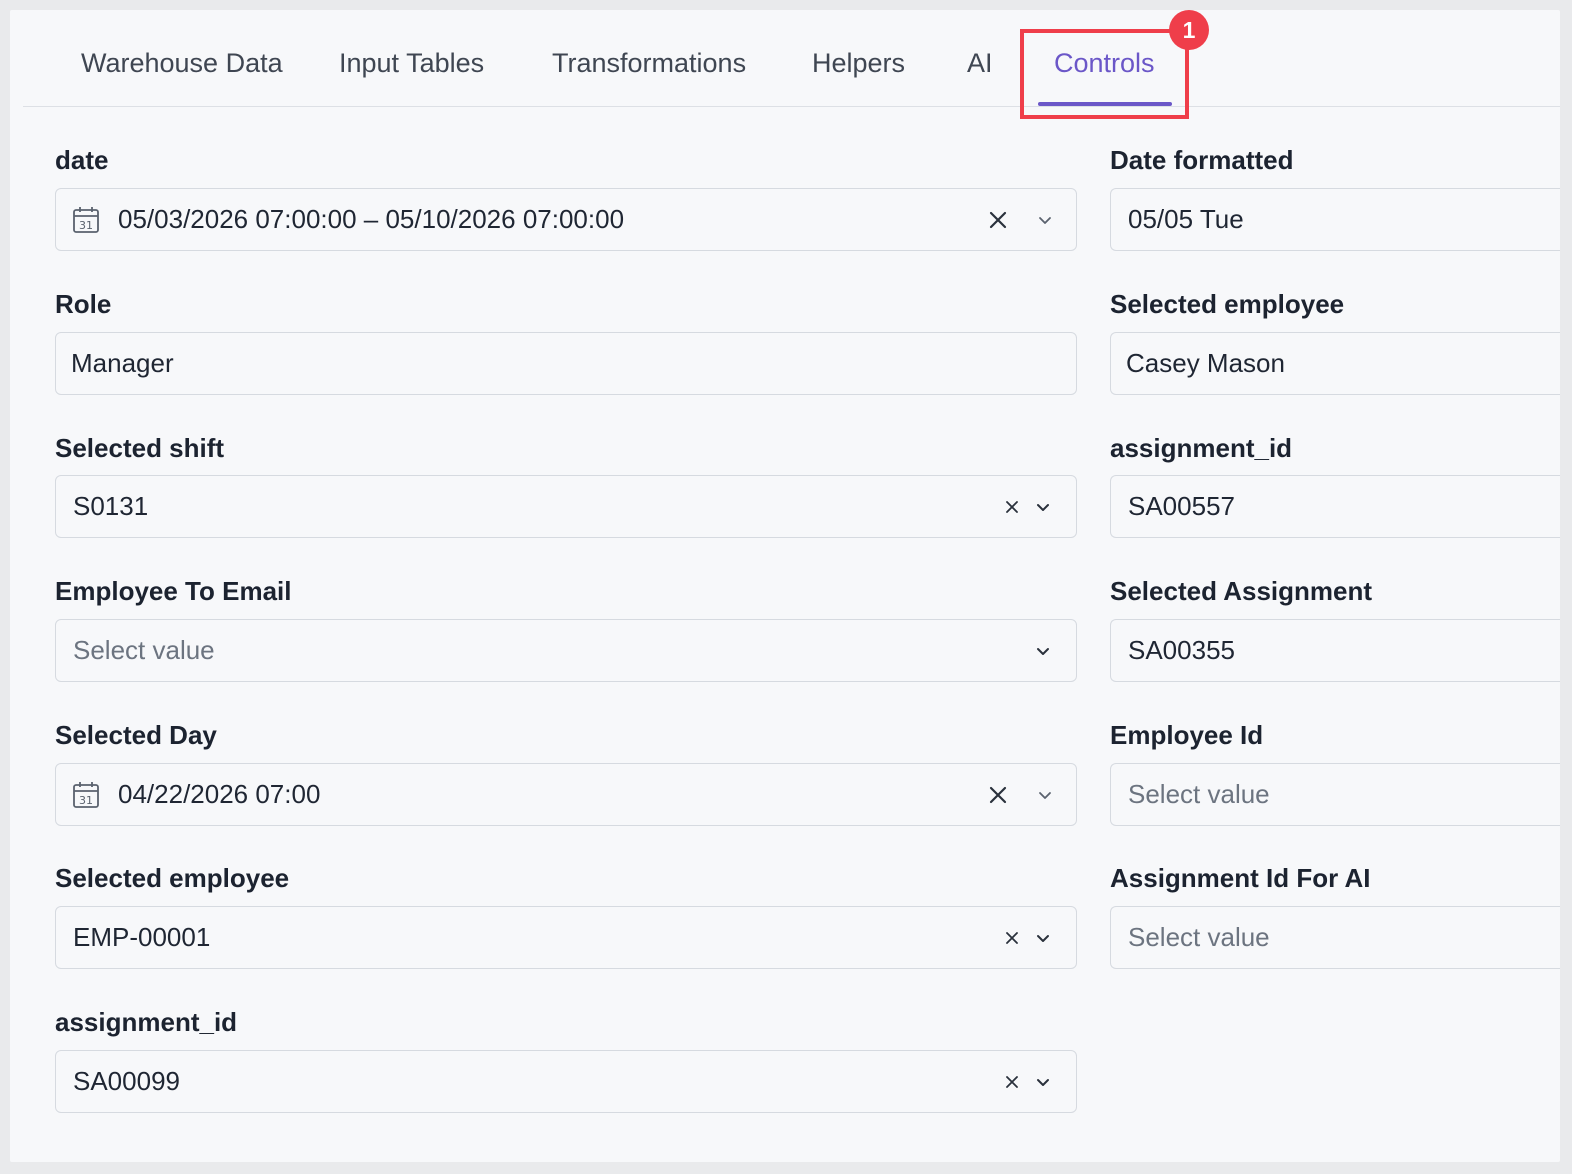 The width and height of the screenshot is (1572, 1174). I want to click on selected-employee-select: EMP-00001, so click(566, 937).